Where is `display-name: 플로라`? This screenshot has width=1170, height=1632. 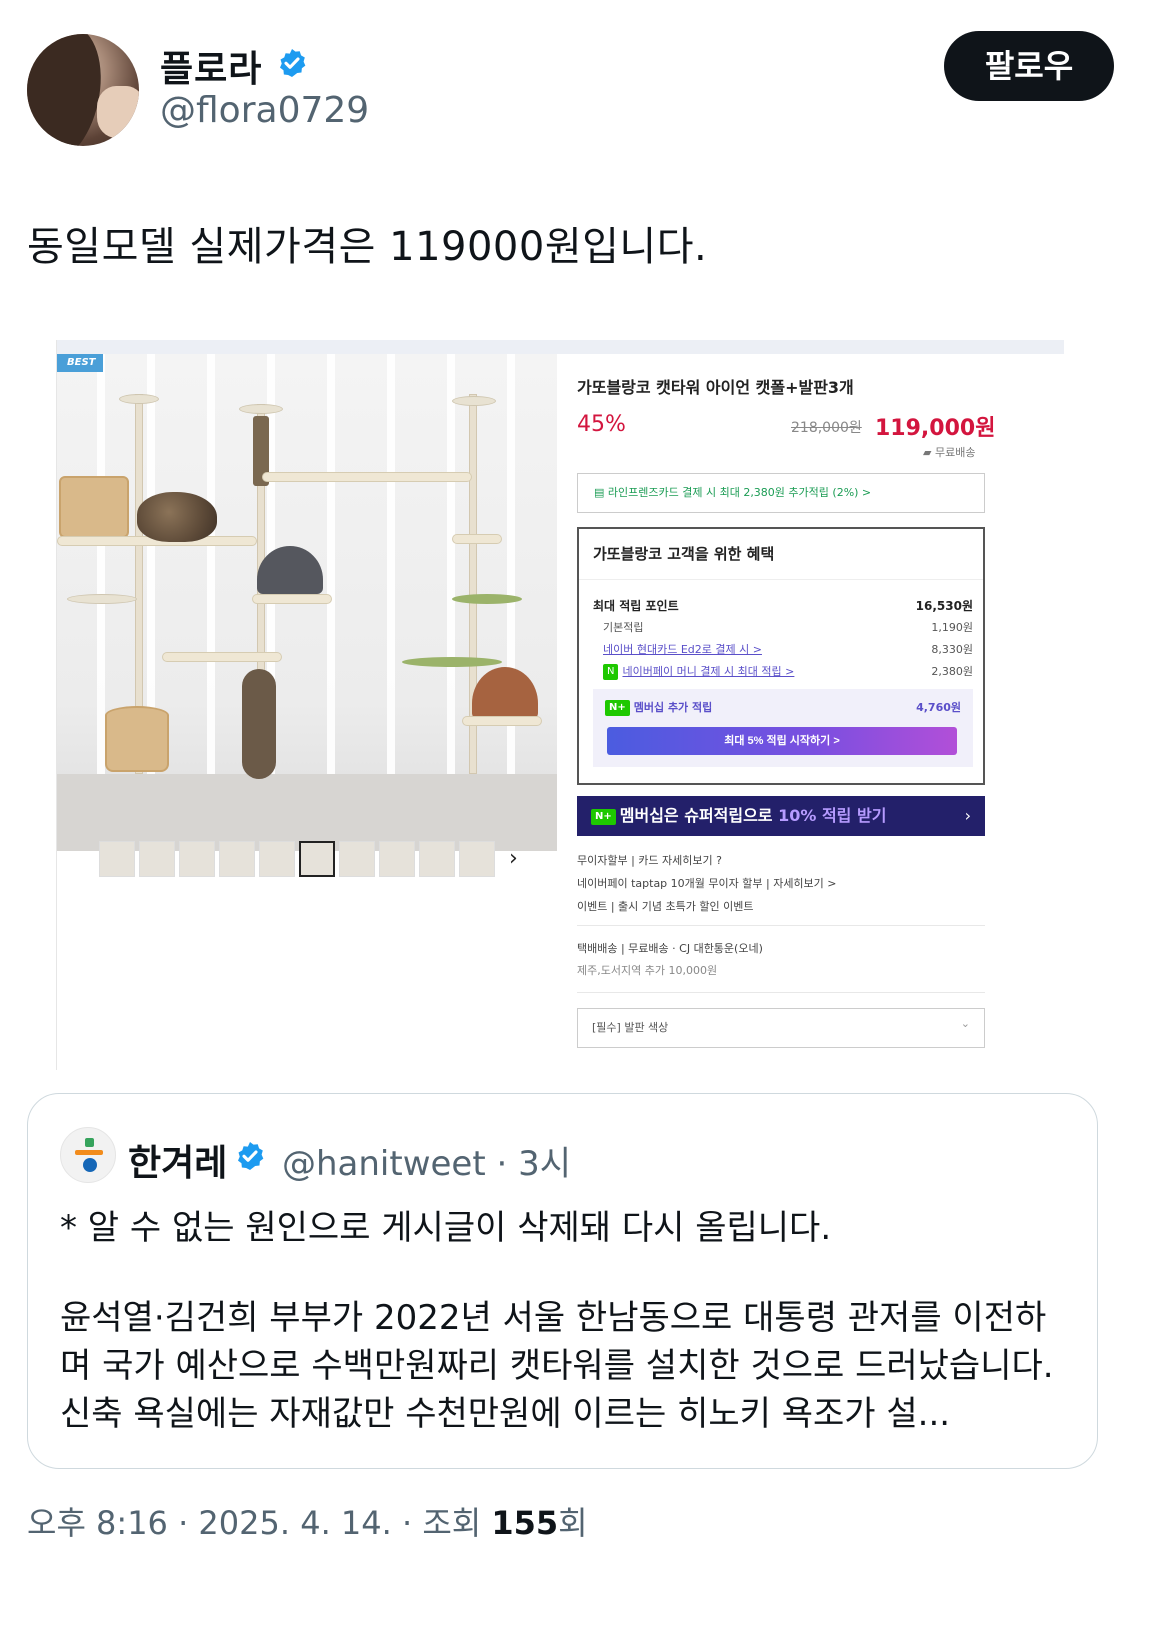
display-name: 플로라 is located at coordinates (211, 66).